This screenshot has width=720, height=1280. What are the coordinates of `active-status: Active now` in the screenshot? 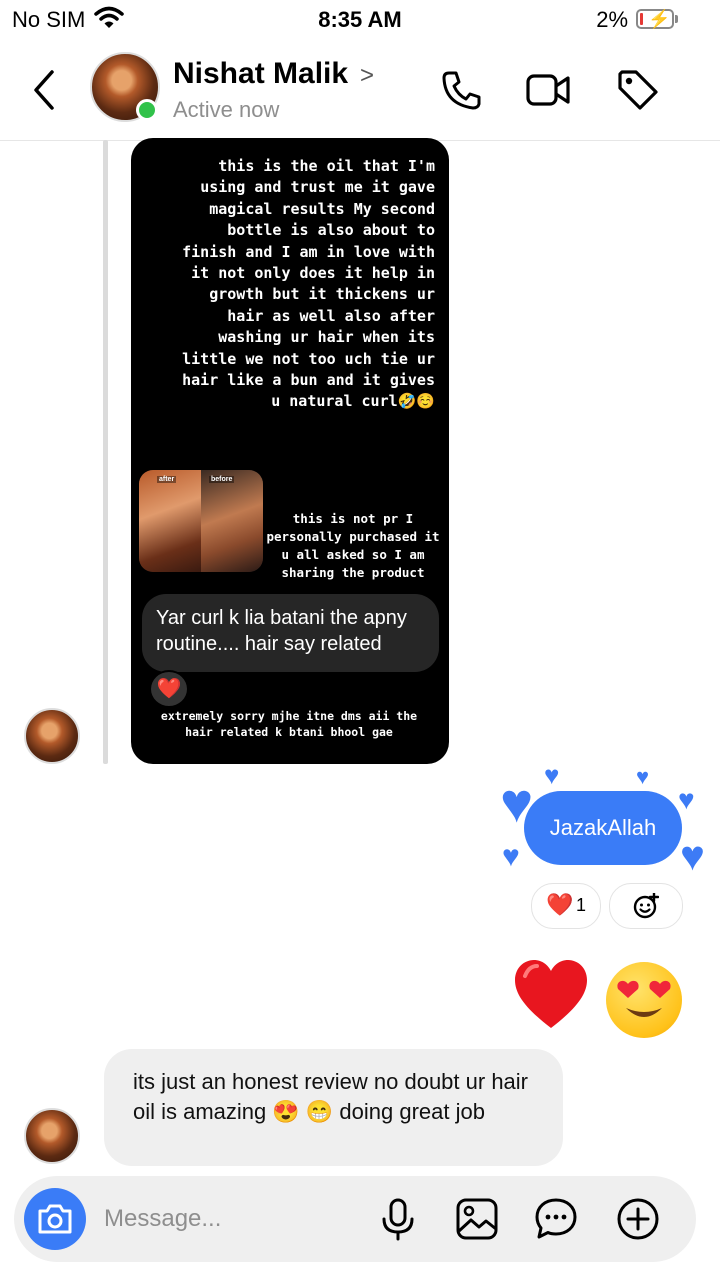 It's located at (226, 109).